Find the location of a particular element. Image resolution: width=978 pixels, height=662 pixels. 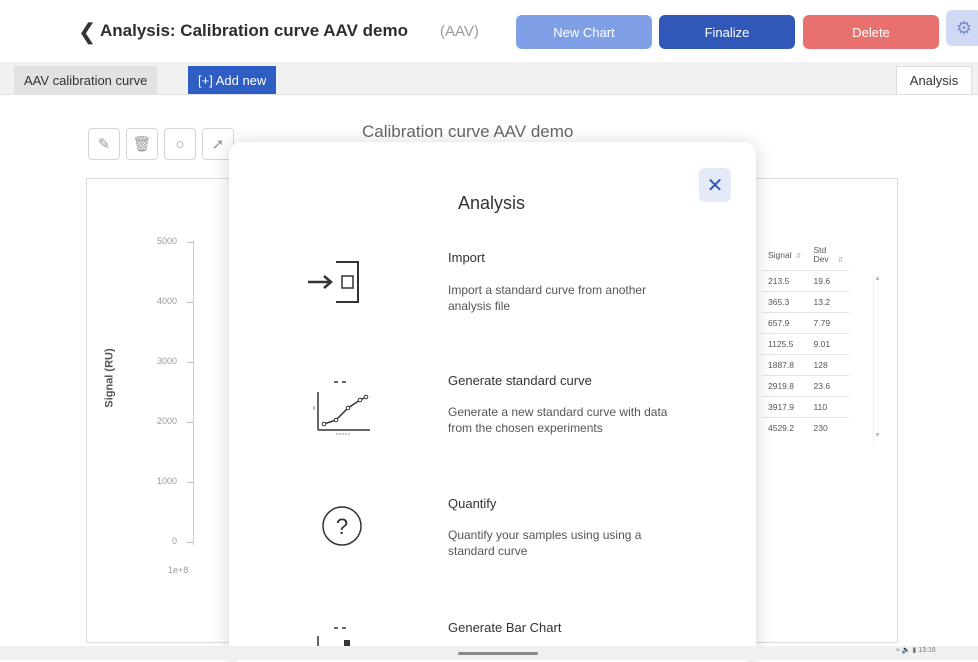

tab-analysis: Analysis is located at coordinates (934, 80).